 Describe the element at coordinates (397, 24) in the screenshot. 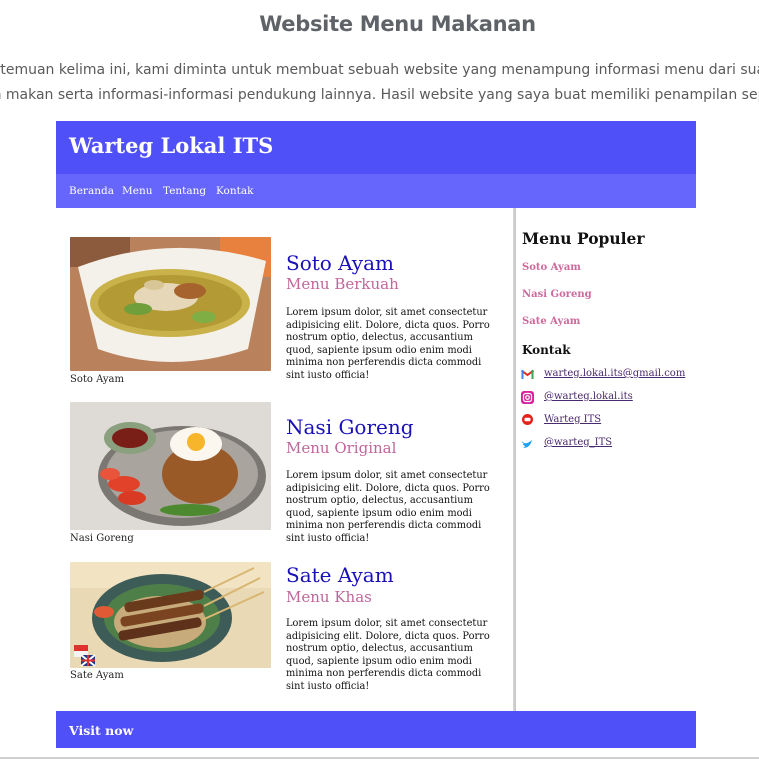

I see `article-title: Website Menu Makanan` at that location.